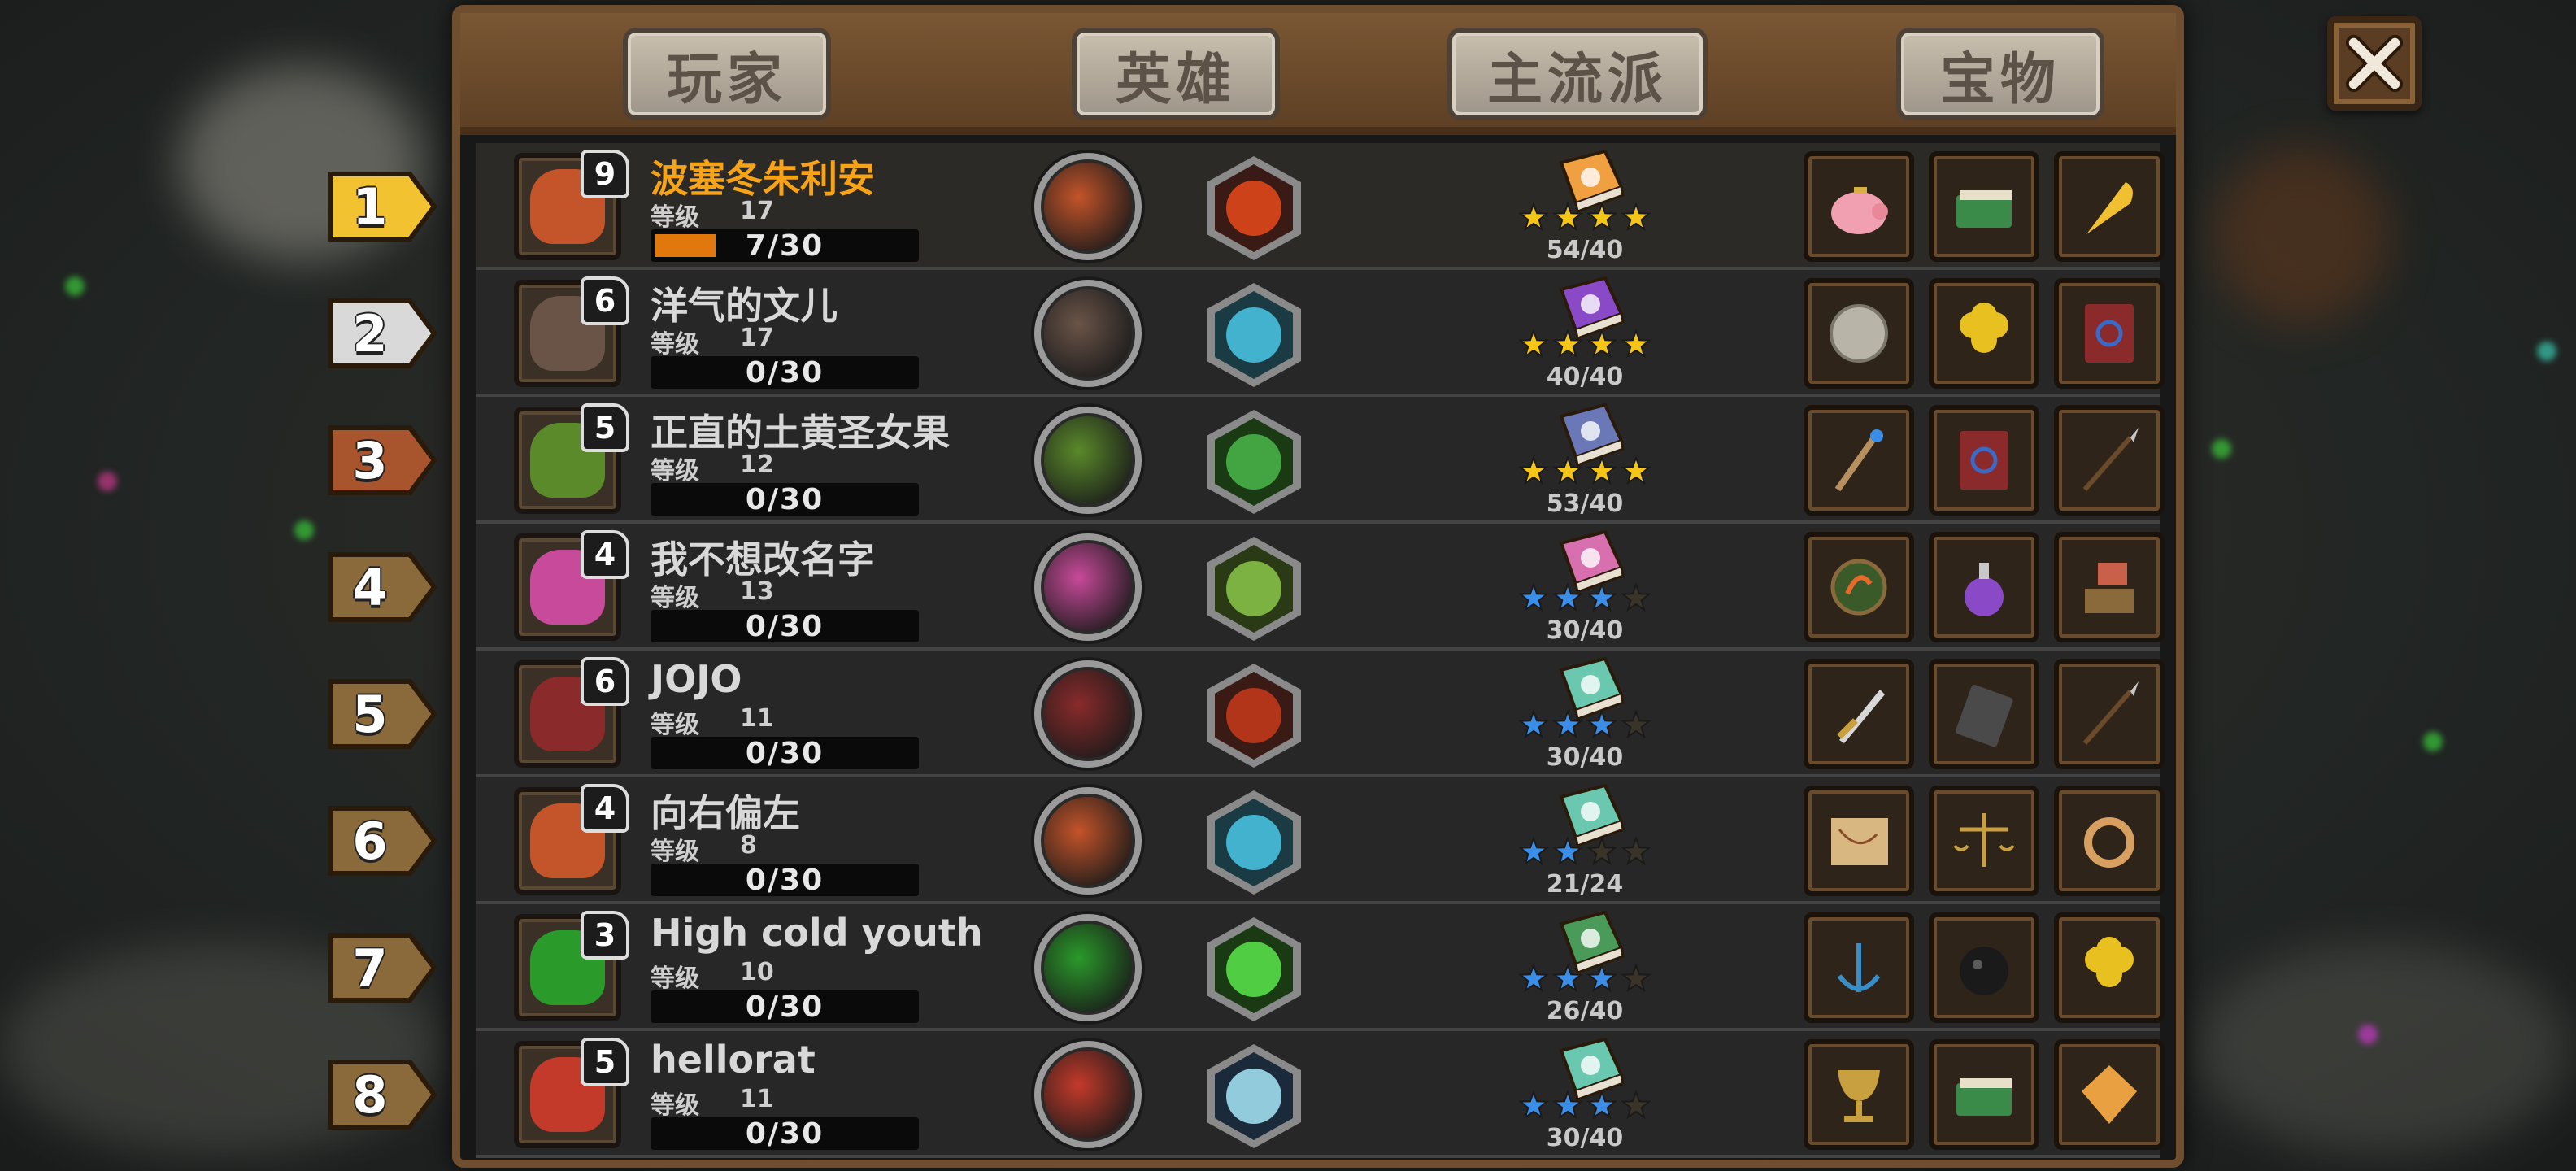 The width and height of the screenshot is (2576, 1171). Describe the element at coordinates (763, 179) in the screenshot. I see `player-name: 波塞冬朱利安` at that location.